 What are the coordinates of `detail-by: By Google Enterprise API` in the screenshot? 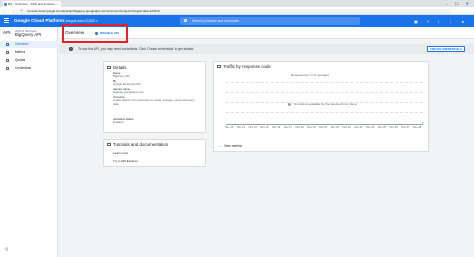 It's located at (127, 83).